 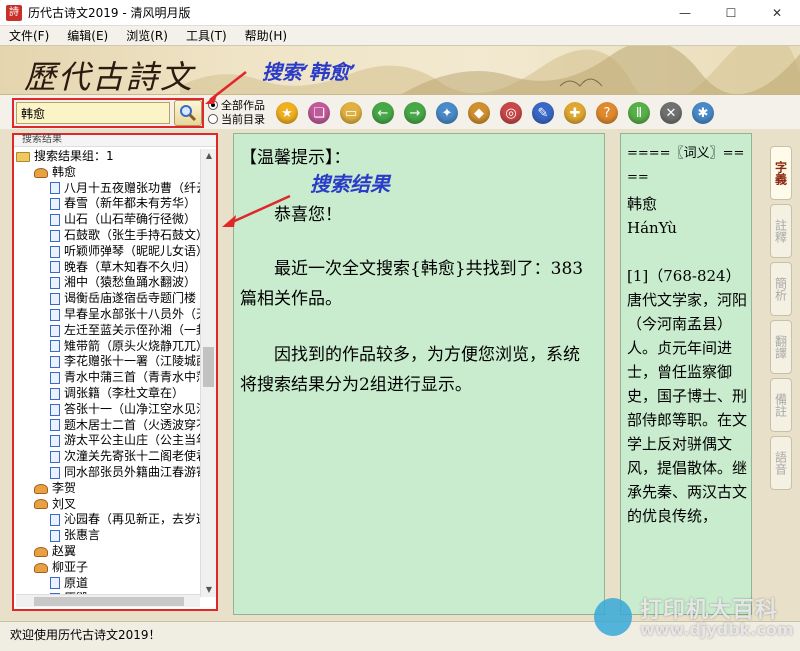 I want to click on tab-analysis: 簡析, so click(x=781, y=289).